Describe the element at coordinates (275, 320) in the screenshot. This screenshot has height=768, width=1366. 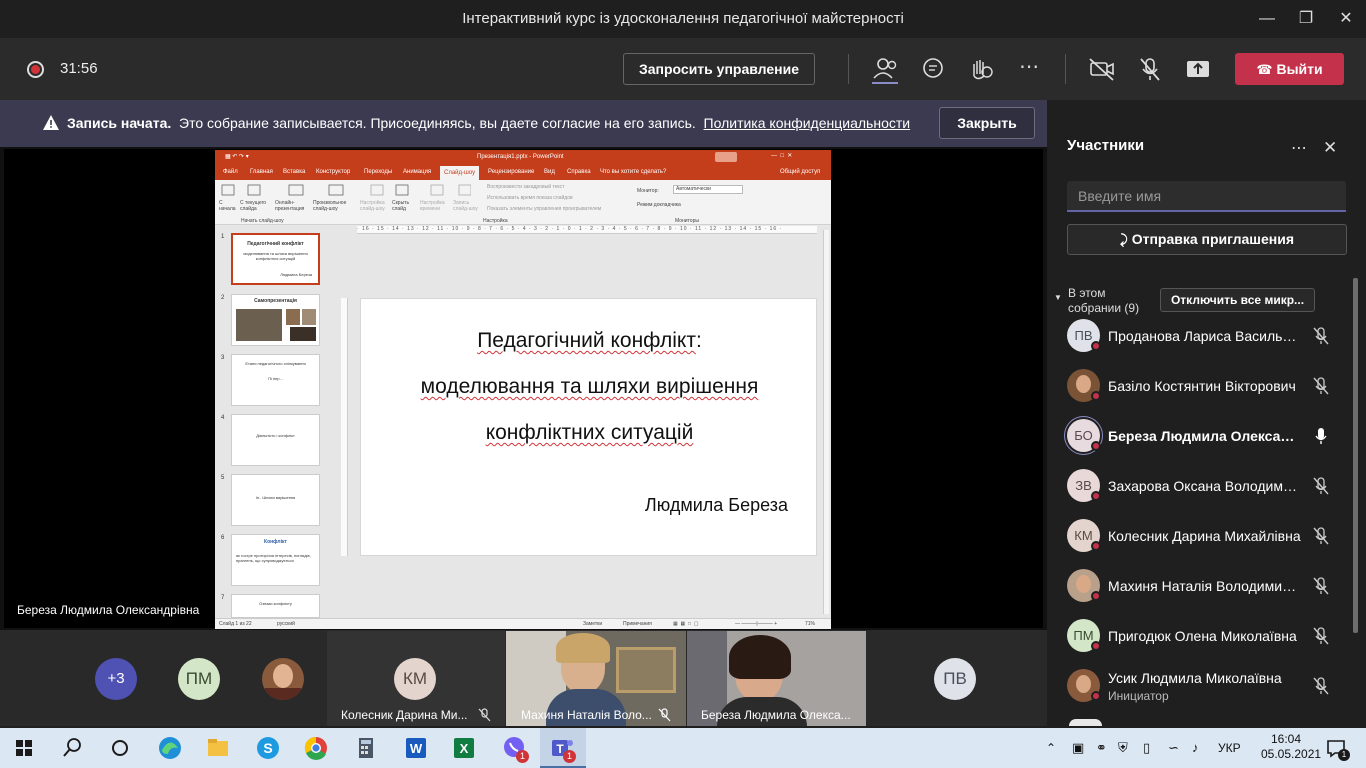
I see `slide-thumb-2: Самопрезентація` at that location.